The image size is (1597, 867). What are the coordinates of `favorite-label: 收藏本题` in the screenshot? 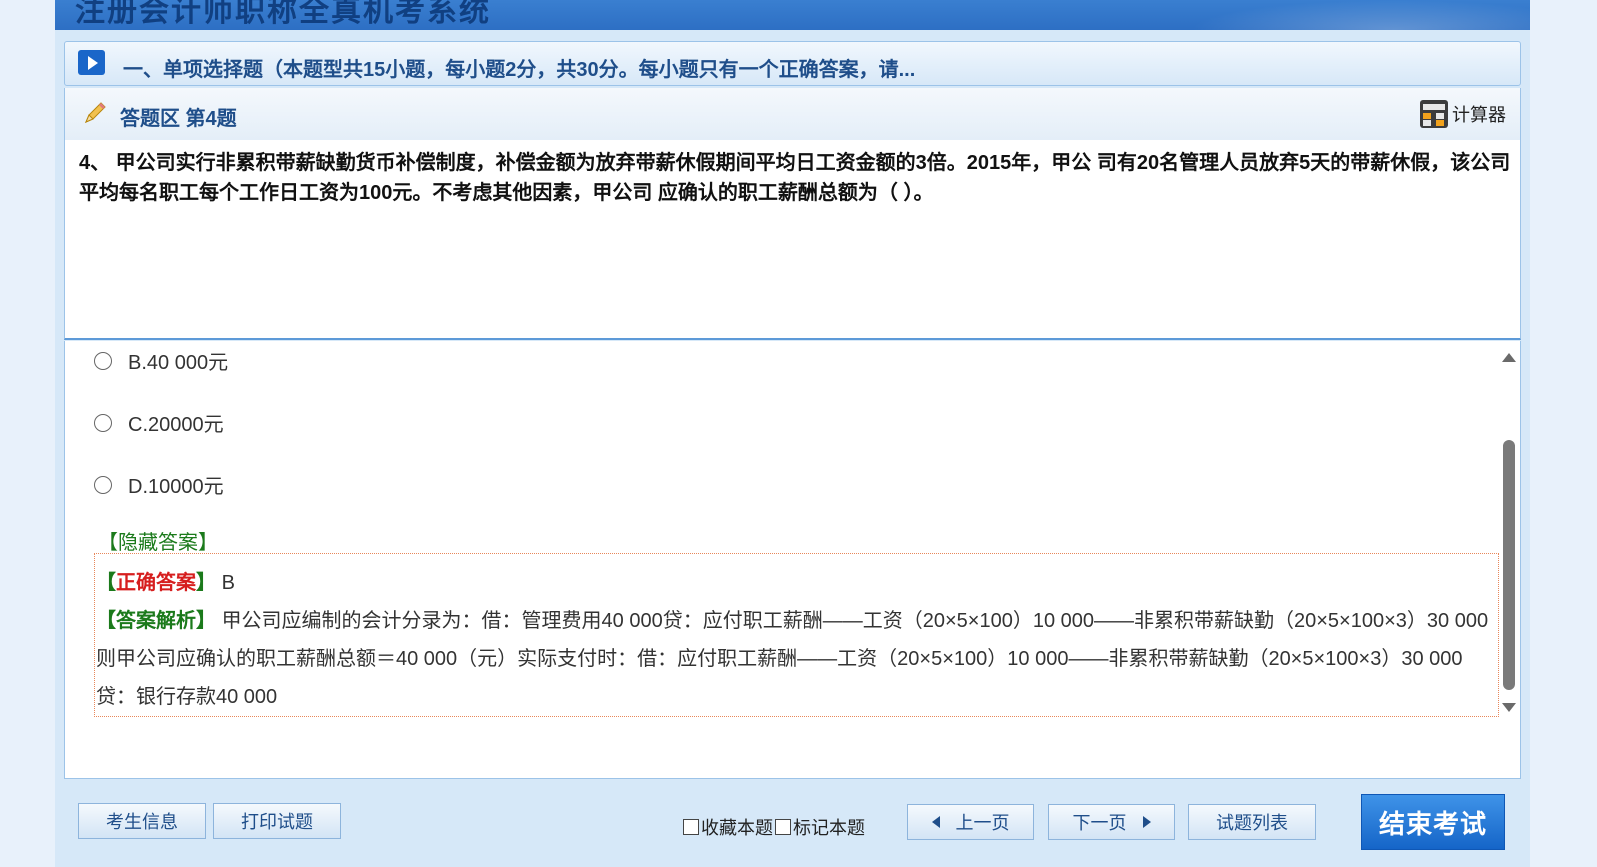 It's located at (737, 828).